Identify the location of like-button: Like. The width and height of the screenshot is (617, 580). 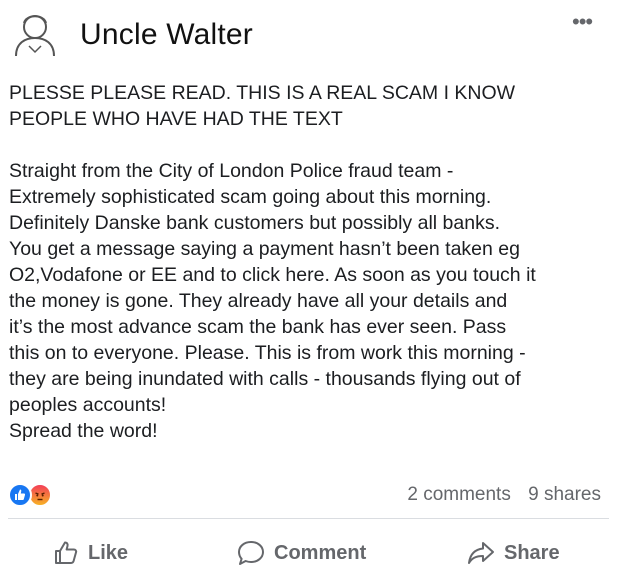
(90, 553).